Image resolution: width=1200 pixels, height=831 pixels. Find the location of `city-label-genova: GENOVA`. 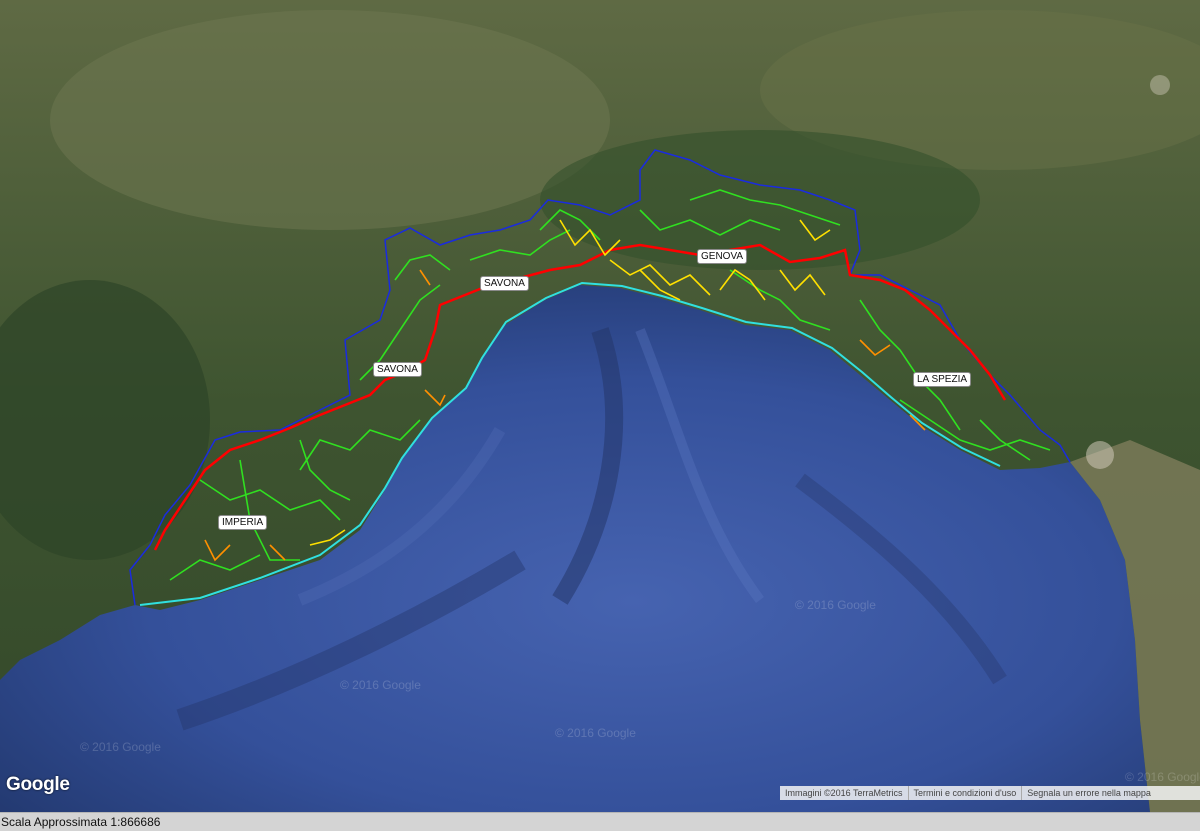

city-label-genova: GENOVA is located at coordinates (722, 256).